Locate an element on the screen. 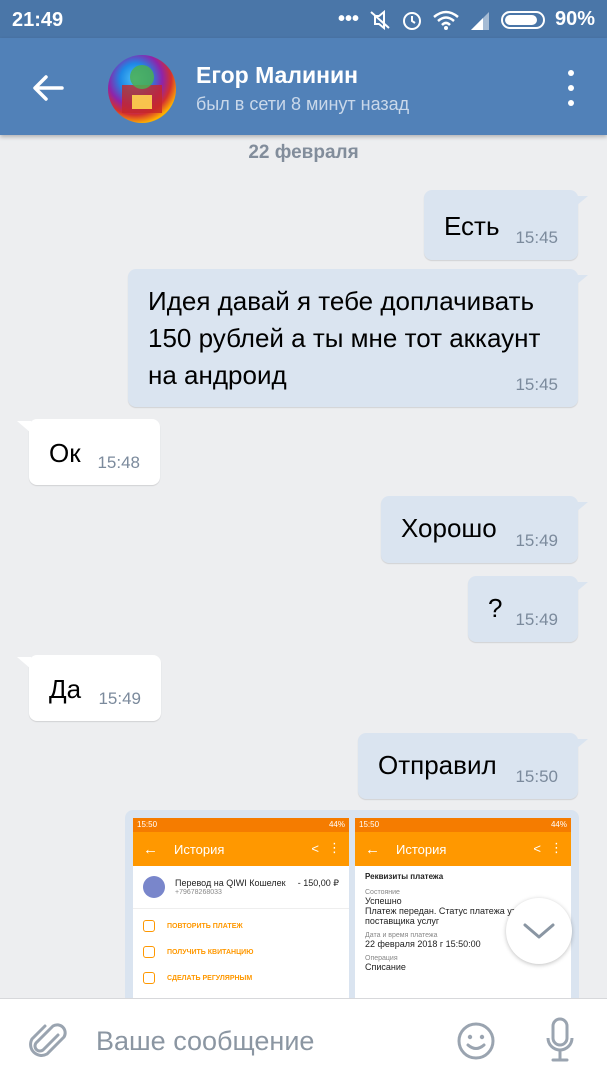  attach-button is located at coordinates (48, 1041).